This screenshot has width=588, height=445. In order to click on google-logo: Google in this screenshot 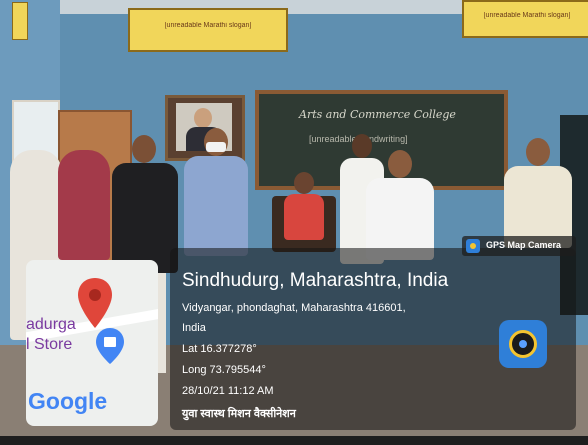, I will do `click(68, 401)`.